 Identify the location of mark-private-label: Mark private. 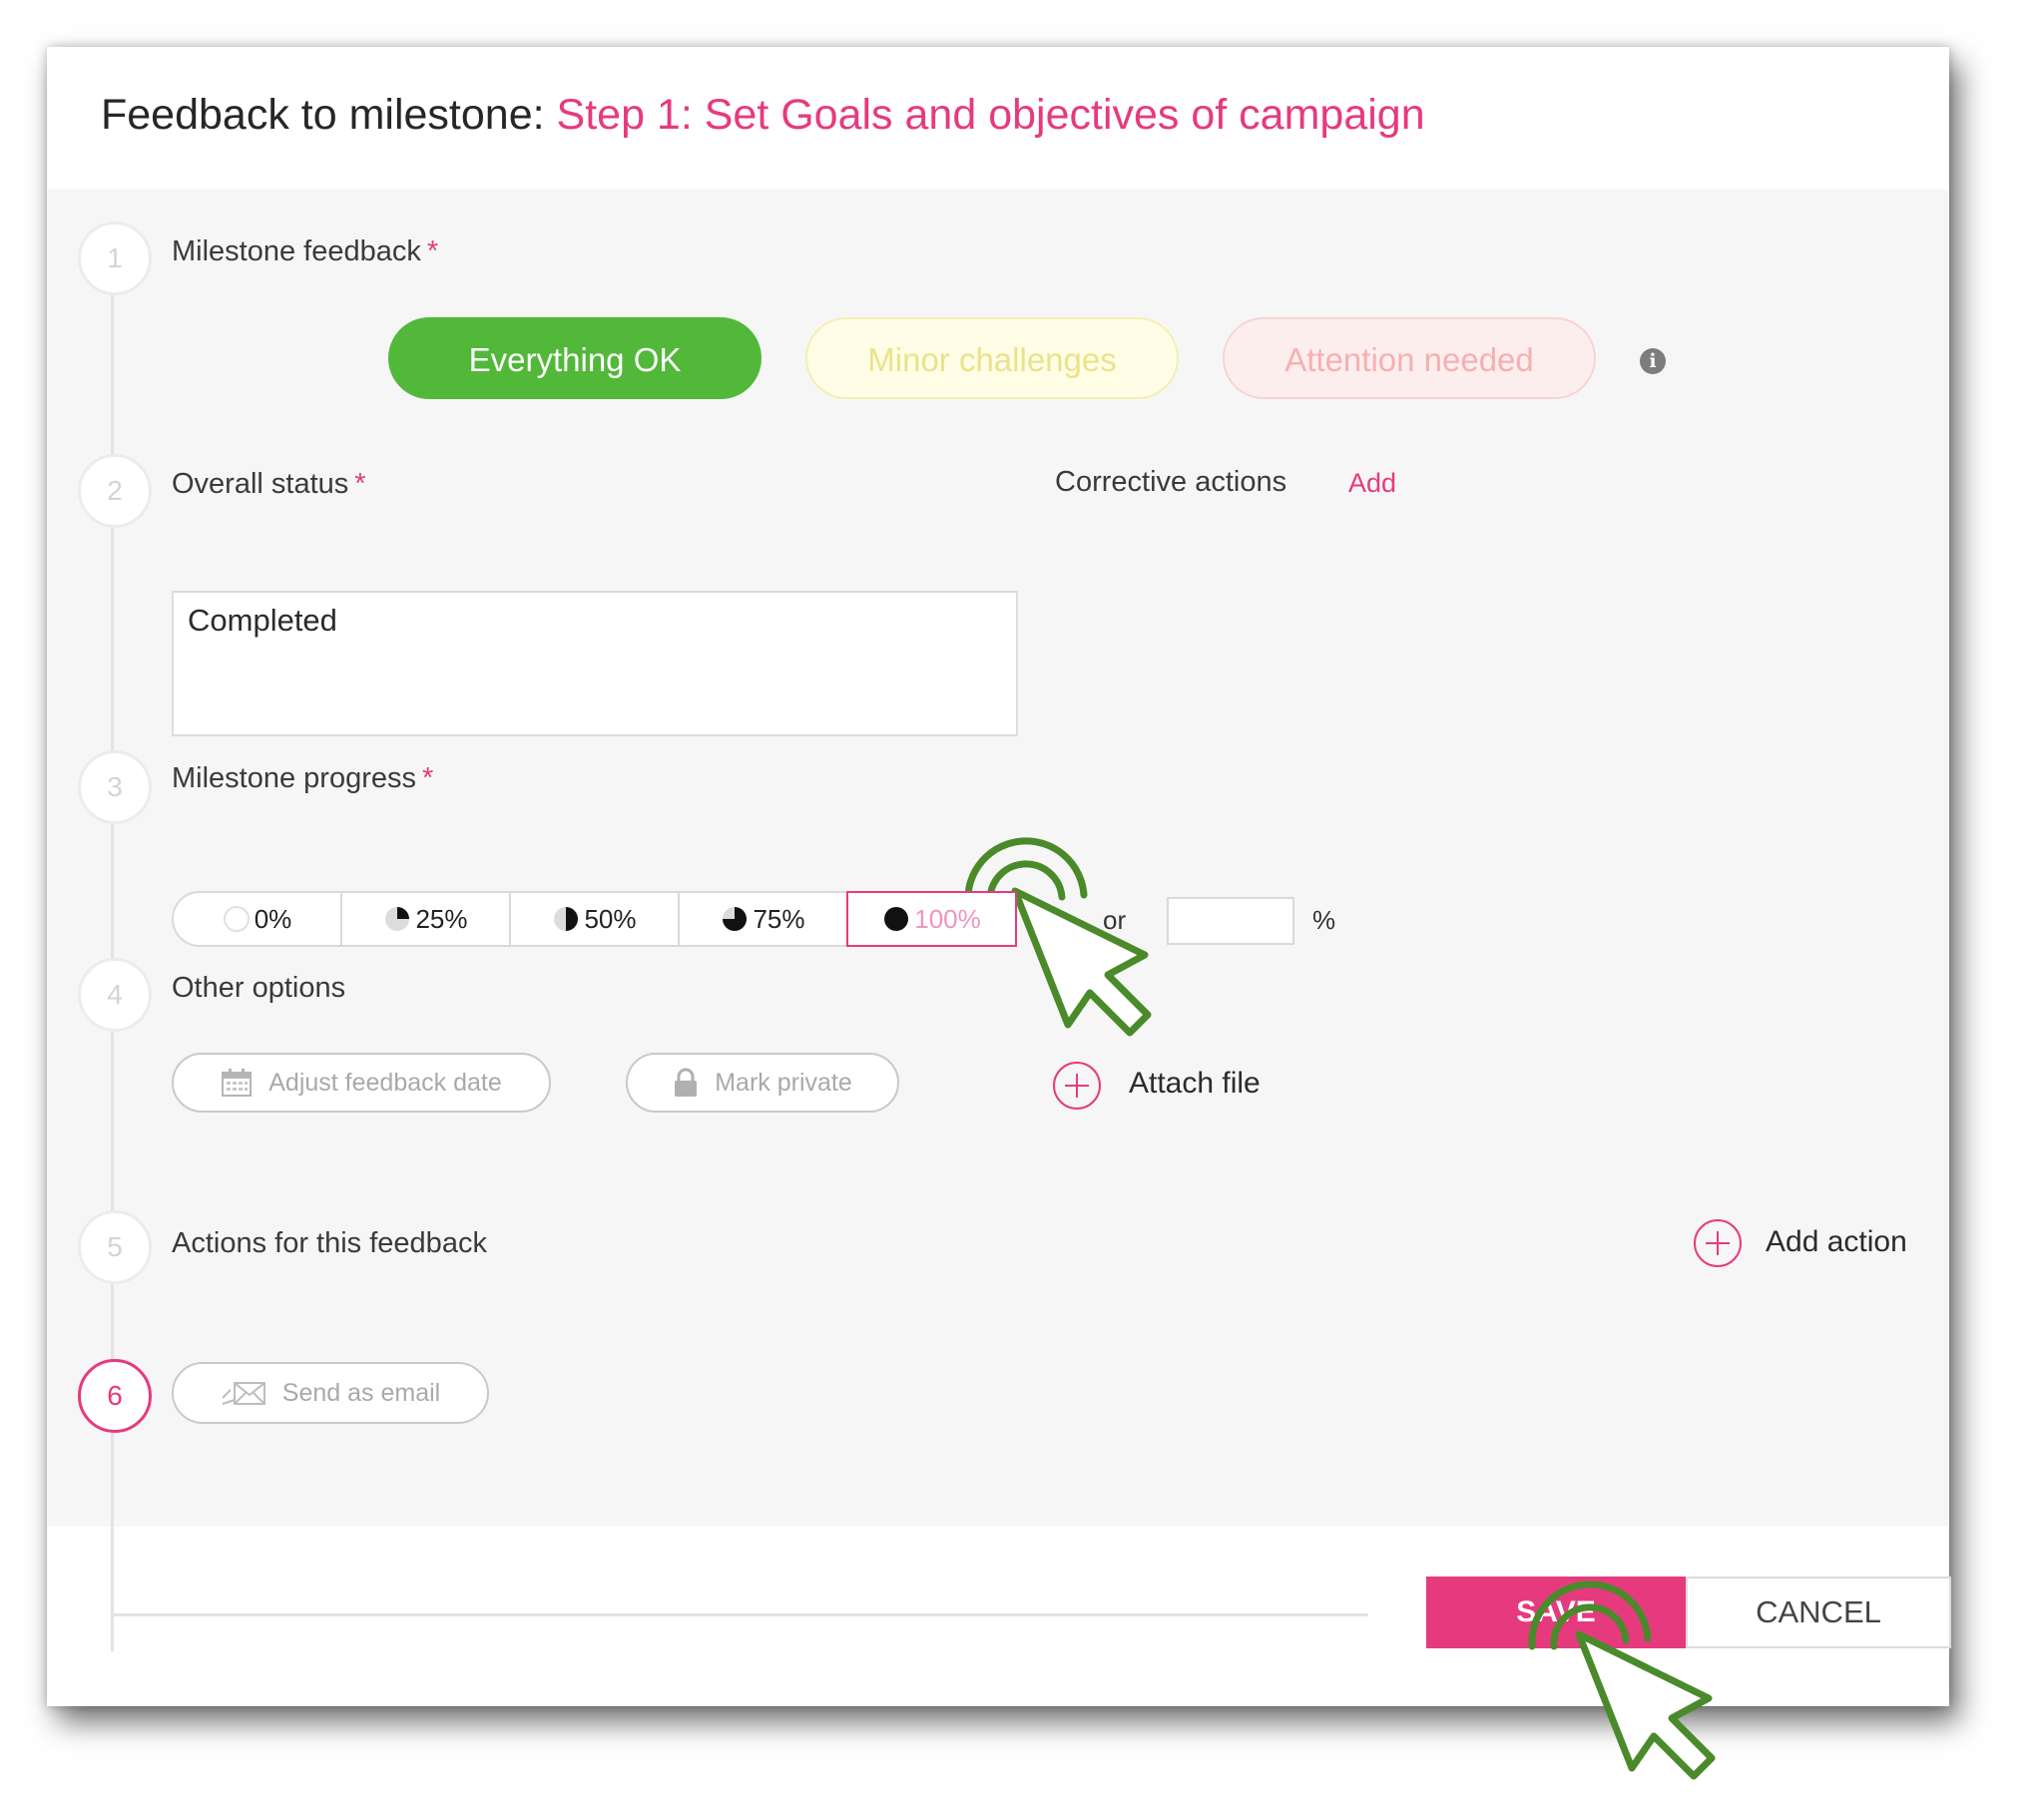
(783, 1083).